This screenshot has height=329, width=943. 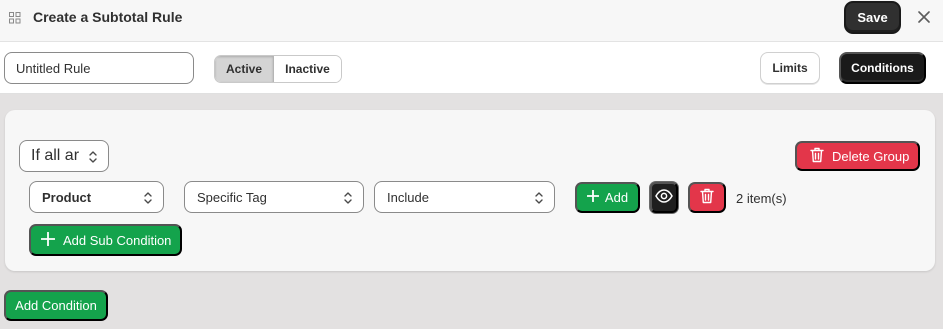 I want to click on condition-operator-select: Include, so click(x=464, y=197).